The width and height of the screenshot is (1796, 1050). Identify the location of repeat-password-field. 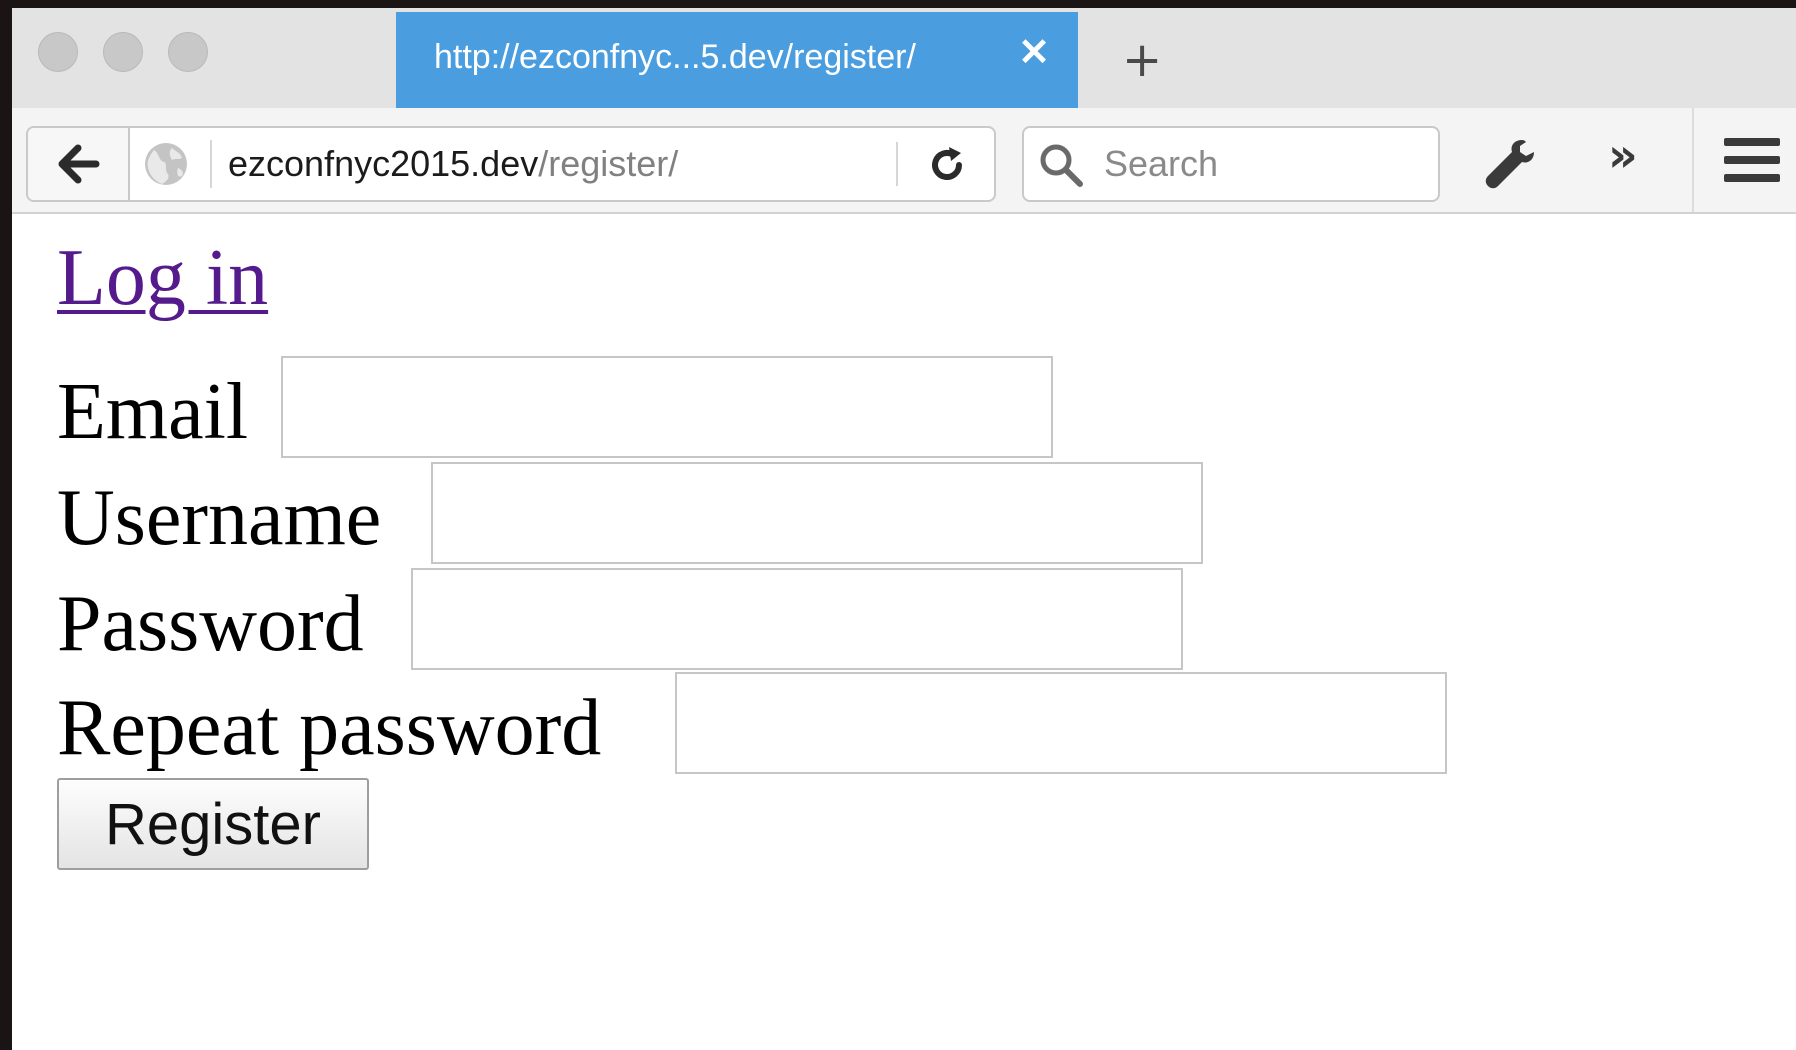
(1061, 723).